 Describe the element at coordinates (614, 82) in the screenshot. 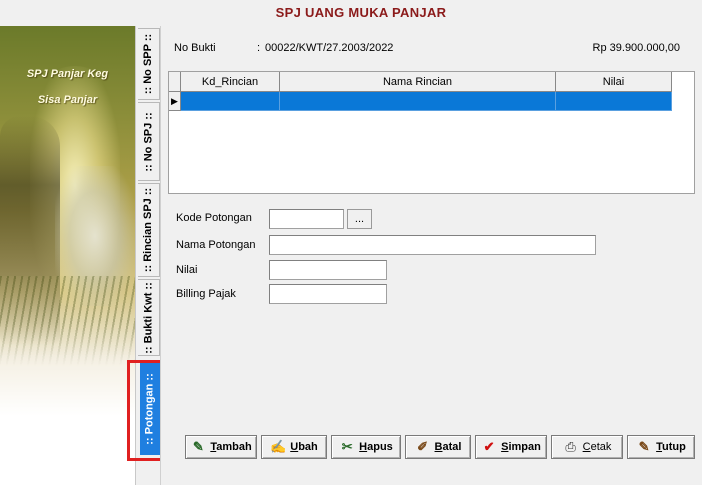

I see `grid-col-nilai: Nilai` at that location.